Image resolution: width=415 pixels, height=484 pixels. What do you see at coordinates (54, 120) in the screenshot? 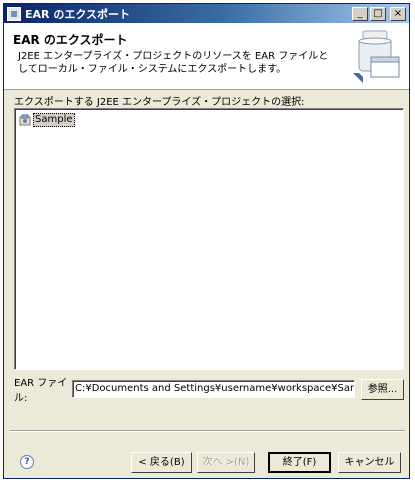
I see `tree-item-label: Sample` at bounding box center [54, 120].